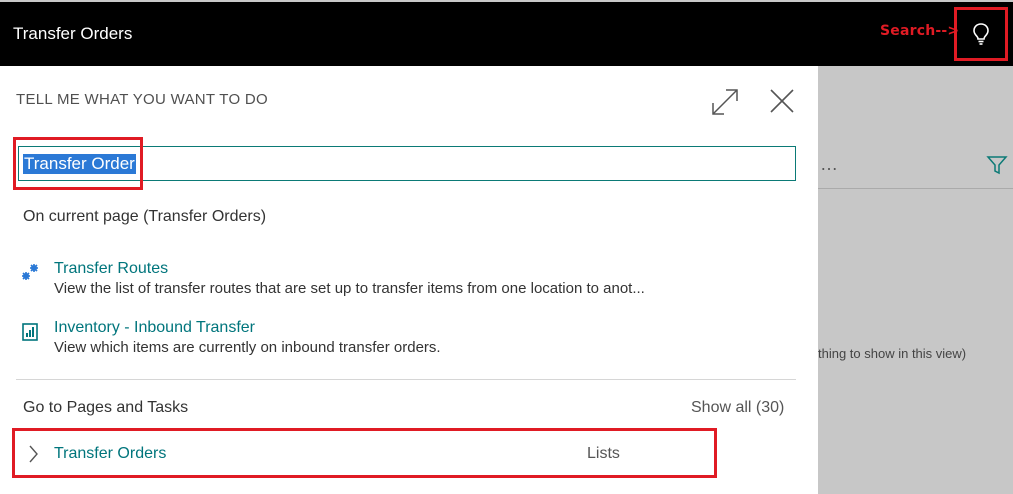 The height and width of the screenshot is (494, 1013). Describe the element at coordinates (997, 165) in the screenshot. I see `filter-icon` at that location.